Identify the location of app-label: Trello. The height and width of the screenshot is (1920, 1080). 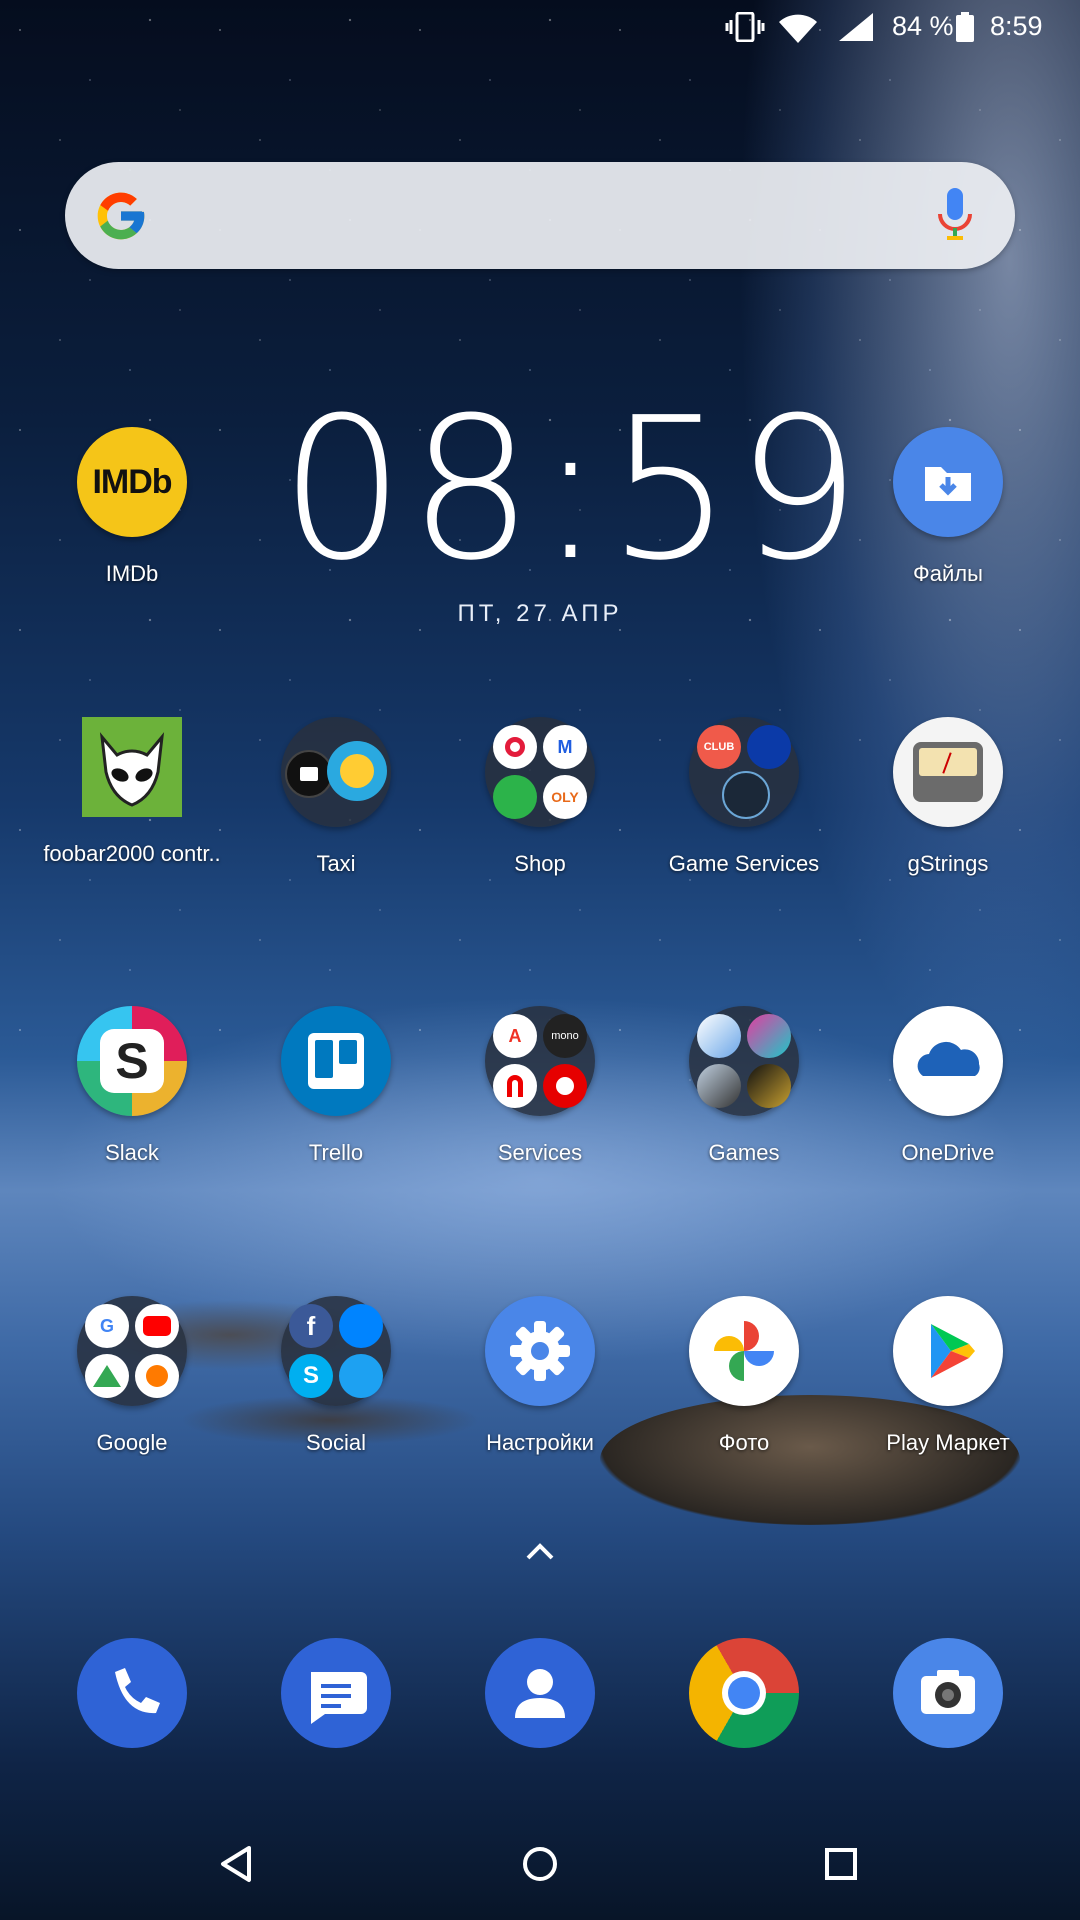
(336, 1152).